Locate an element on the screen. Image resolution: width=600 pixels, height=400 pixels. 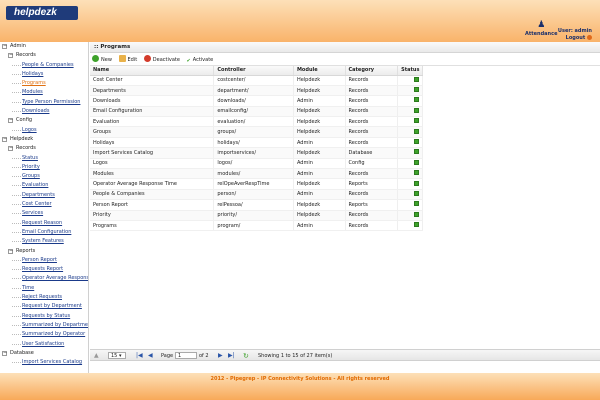
tree-item: Priority is located at coordinates (44, 167).